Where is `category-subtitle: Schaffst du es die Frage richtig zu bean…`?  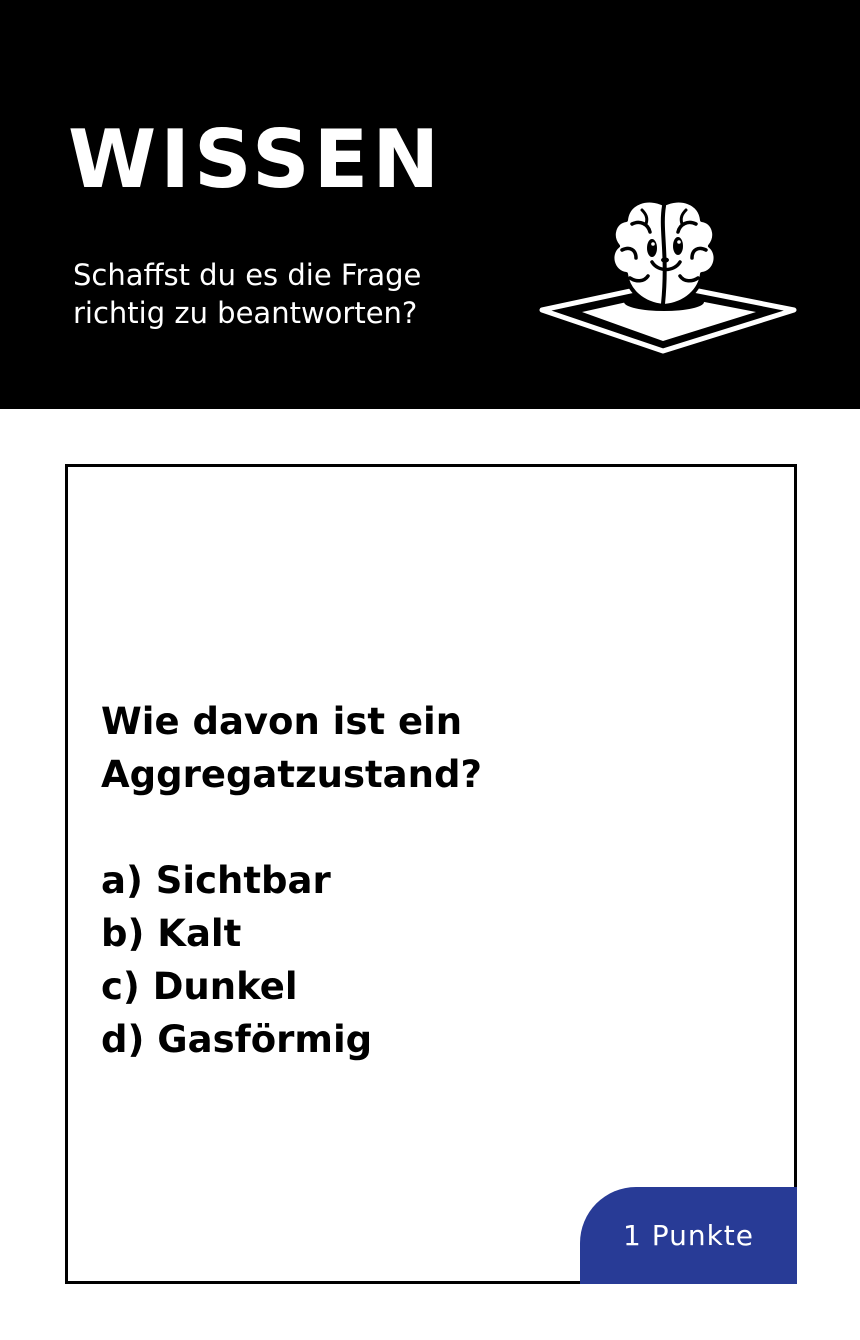
category-subtitle: Schaffst du es die Frage richtig zu bean… is located at coordinates (247, 294).